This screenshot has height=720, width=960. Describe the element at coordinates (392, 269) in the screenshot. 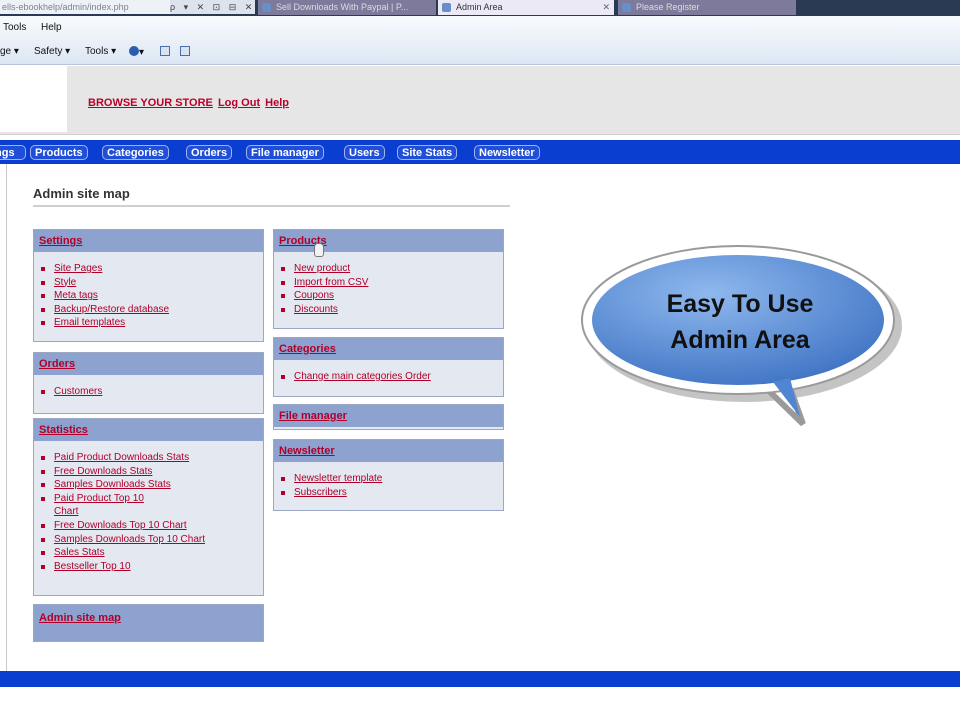

I see `list-item: New product` at that location.